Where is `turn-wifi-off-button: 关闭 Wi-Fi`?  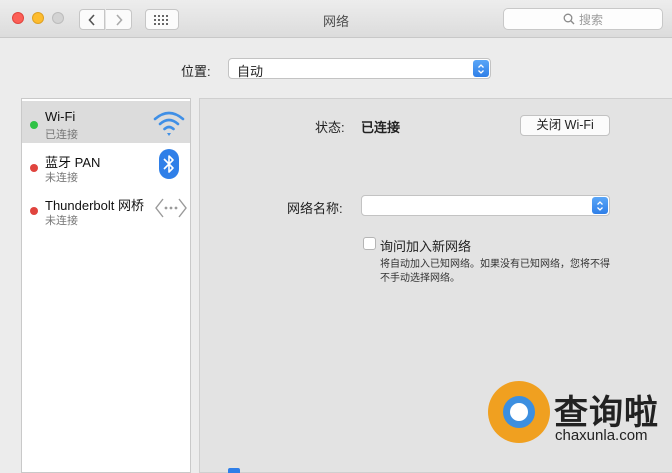
turn-wifi-off-button: 关闭 Wi-Fi is located at coordinates (565, 125).